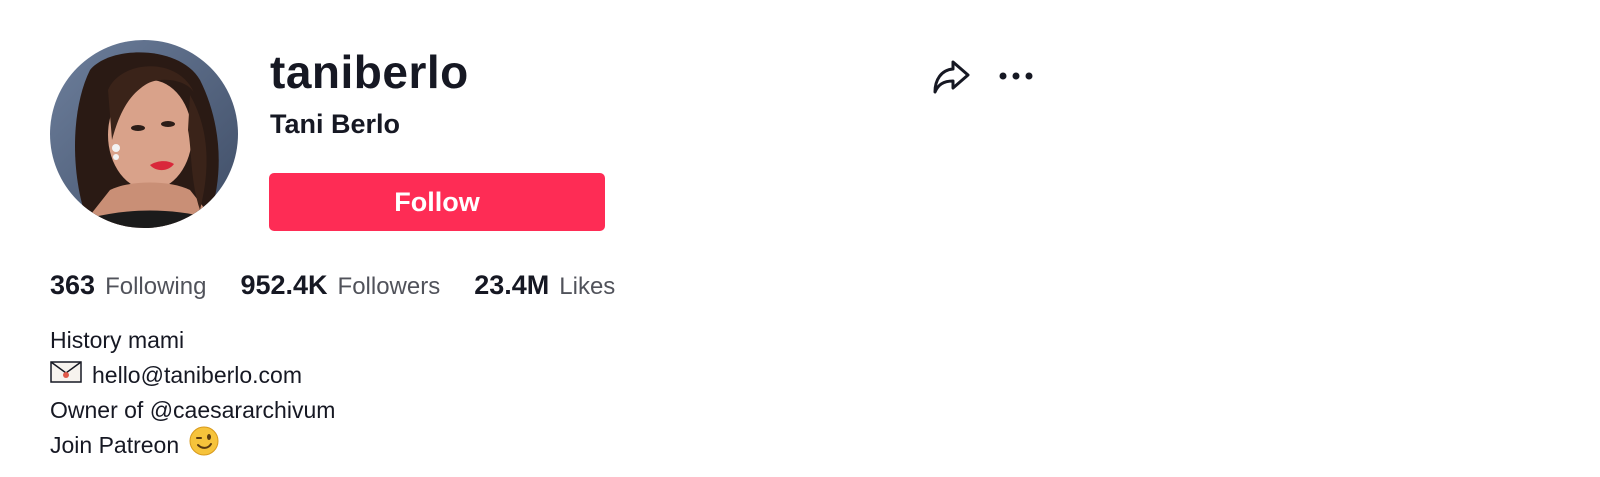  Describe the element at coordinates (115, 445) in the screenshot. I see `bio-text: Join Patreon` at that location.